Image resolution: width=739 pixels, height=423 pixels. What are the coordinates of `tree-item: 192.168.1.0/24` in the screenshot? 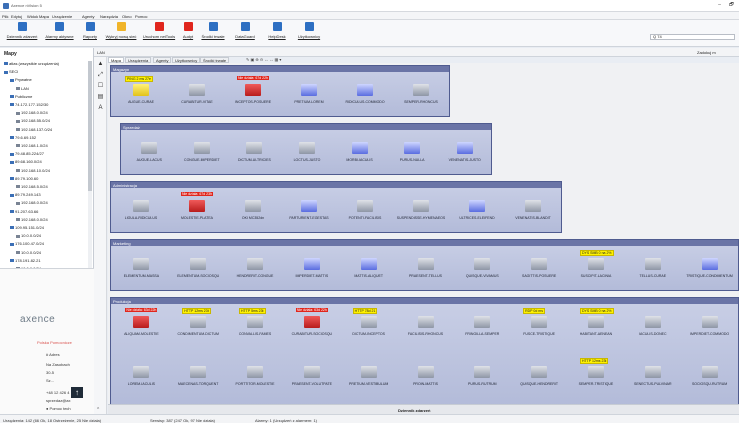 It's located at (32, 145).